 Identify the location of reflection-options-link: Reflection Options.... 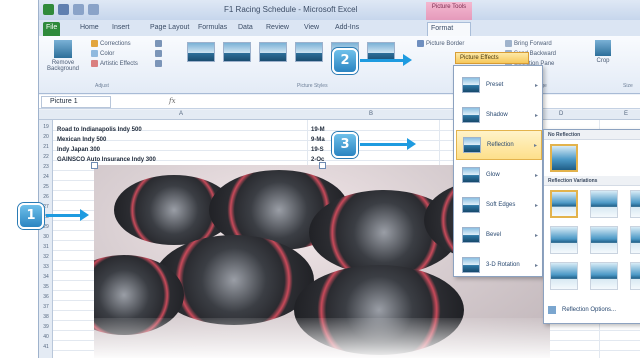
(582, 310).